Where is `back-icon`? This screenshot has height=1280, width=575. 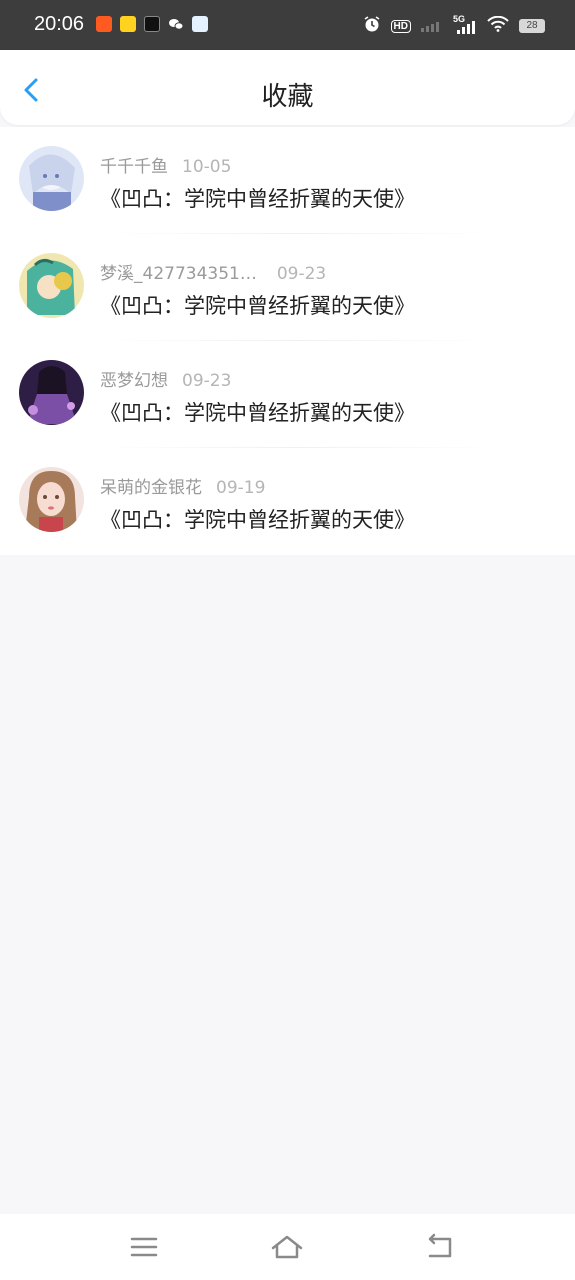
back-icon is located at coordinates (440, 1245).